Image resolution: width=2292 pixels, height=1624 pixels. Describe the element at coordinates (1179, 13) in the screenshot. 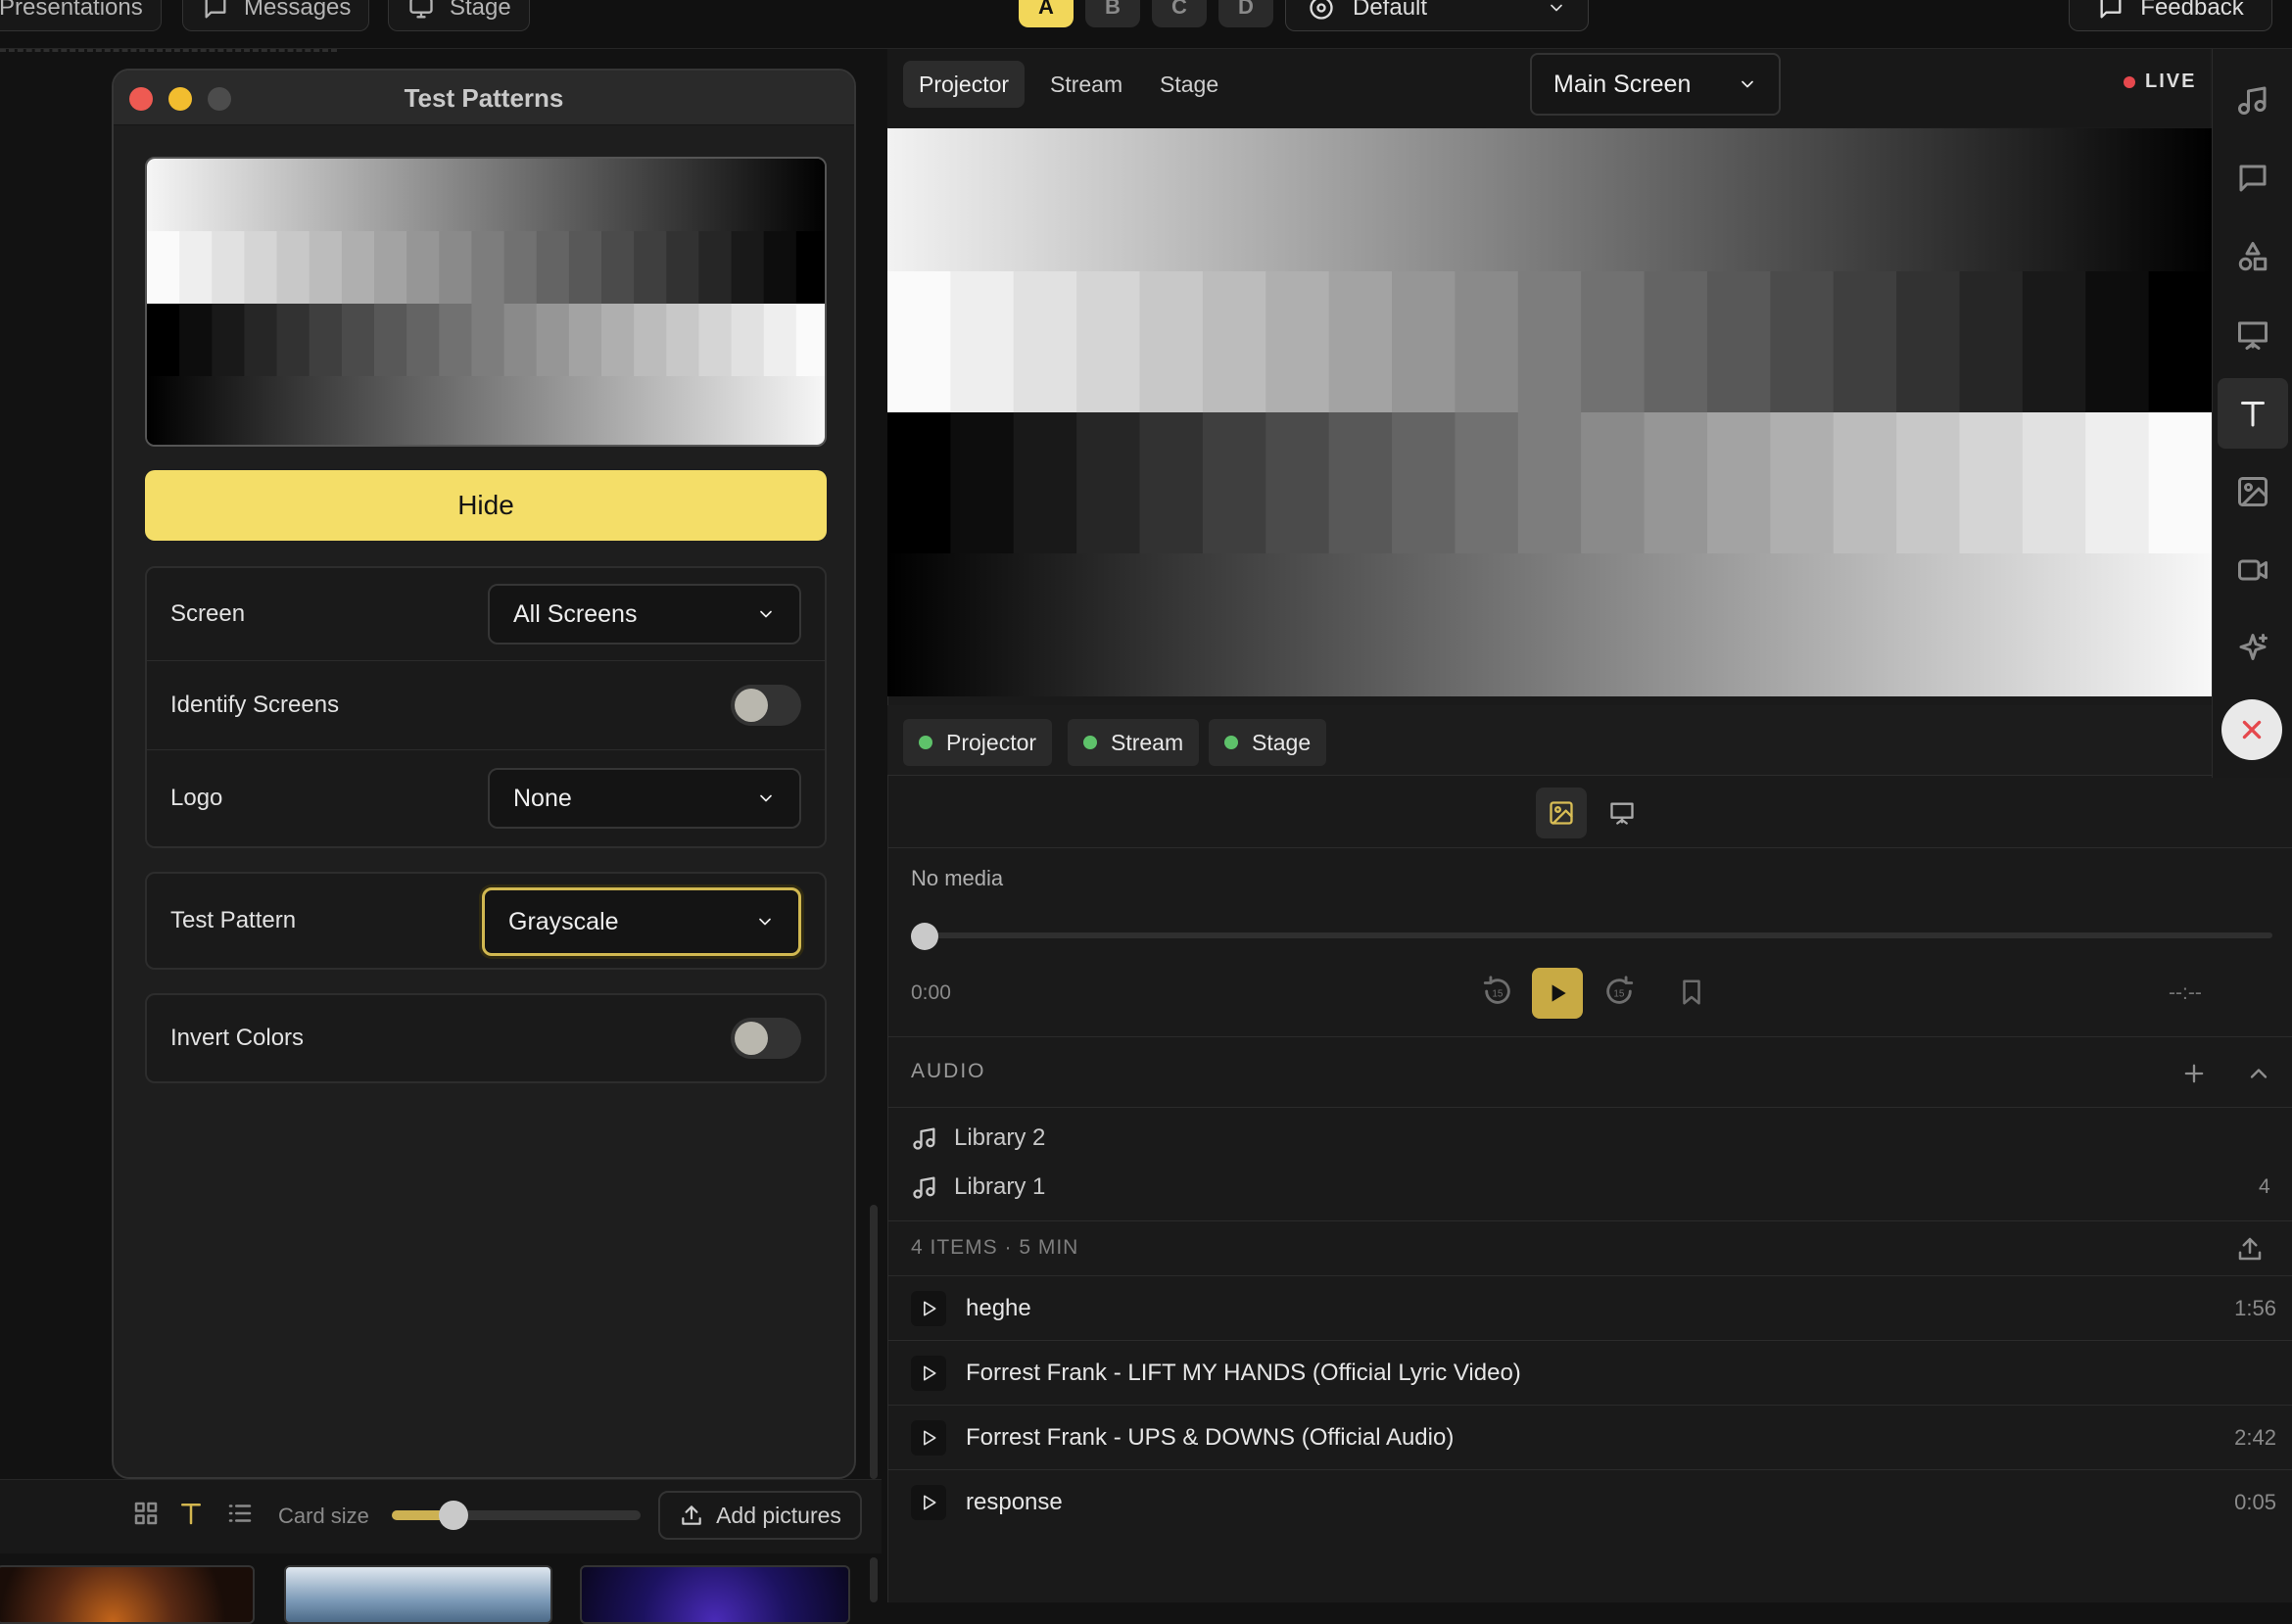

I see `layer-c-button: C` at that location.